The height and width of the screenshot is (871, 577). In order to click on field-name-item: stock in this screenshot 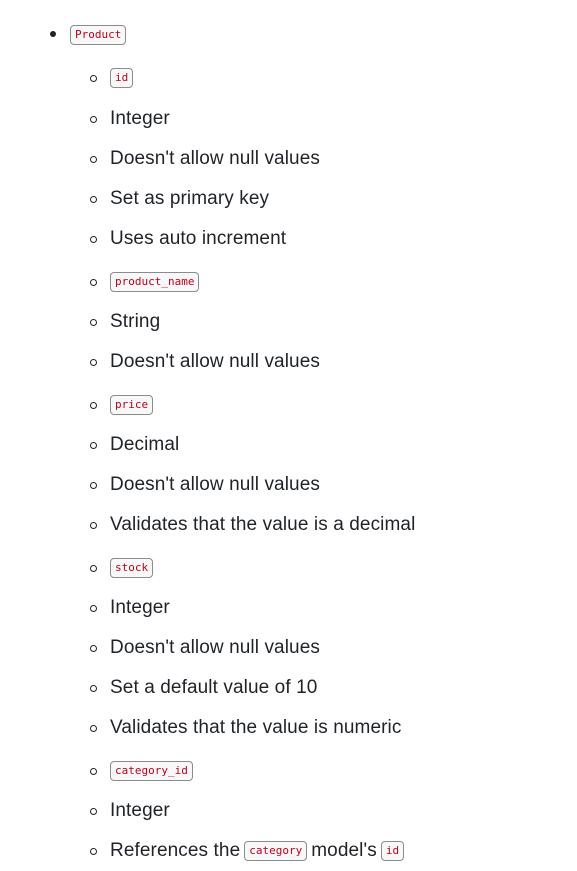, I will do `click(122, 568)`.